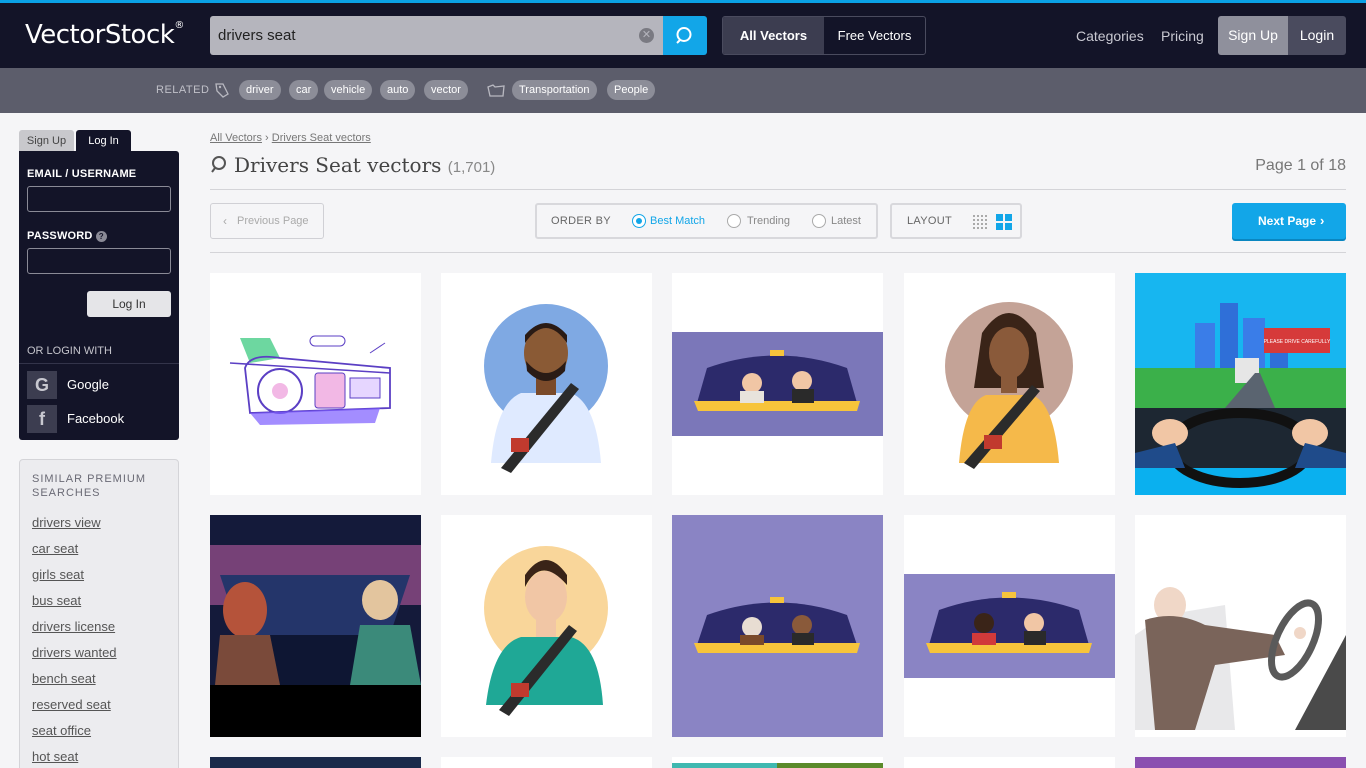 This screenshot has width=1366, height=768. I want to click on previous-page-button: ‹ Previous Page, so click(267, 221).